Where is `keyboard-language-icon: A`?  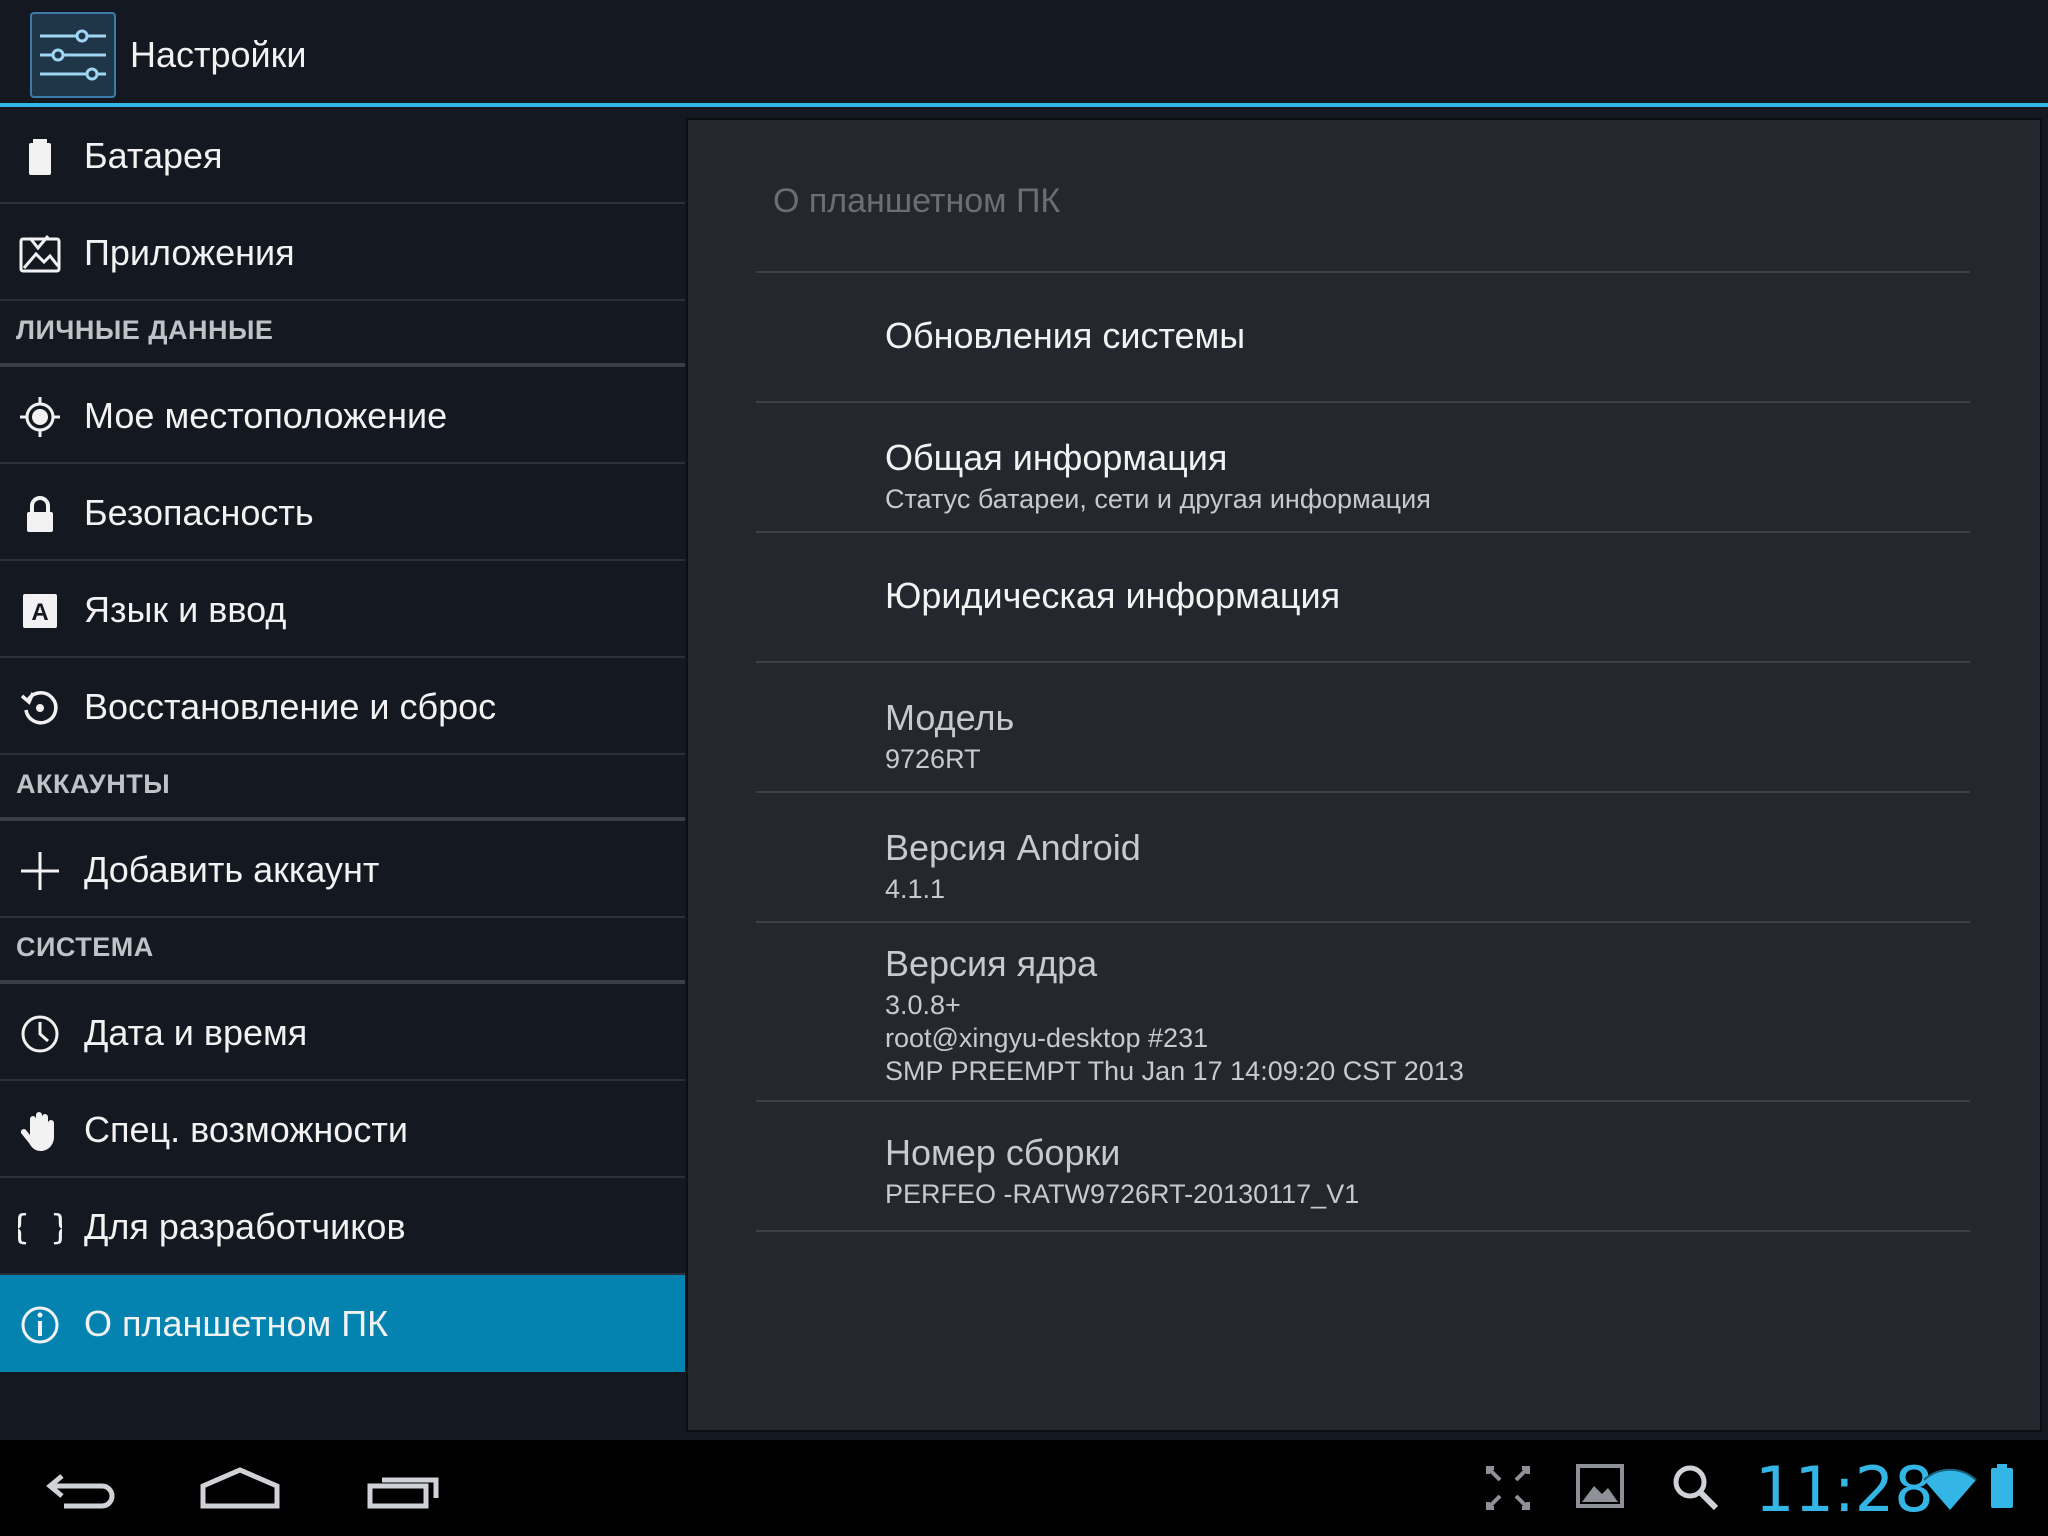
keyboard-language-icon: A is located at coordinates (40, 611).